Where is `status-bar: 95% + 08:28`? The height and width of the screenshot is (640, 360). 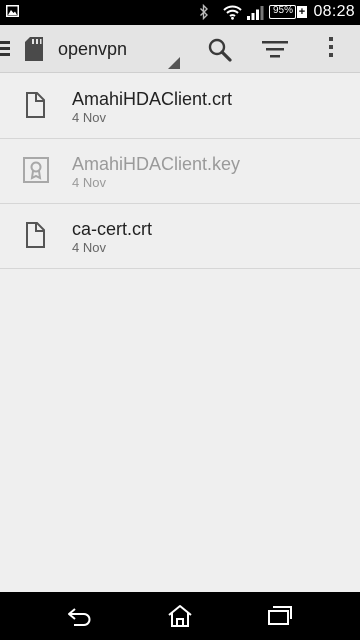 status-bar: 95% + 08:28 is located at coordinates (180, 12).